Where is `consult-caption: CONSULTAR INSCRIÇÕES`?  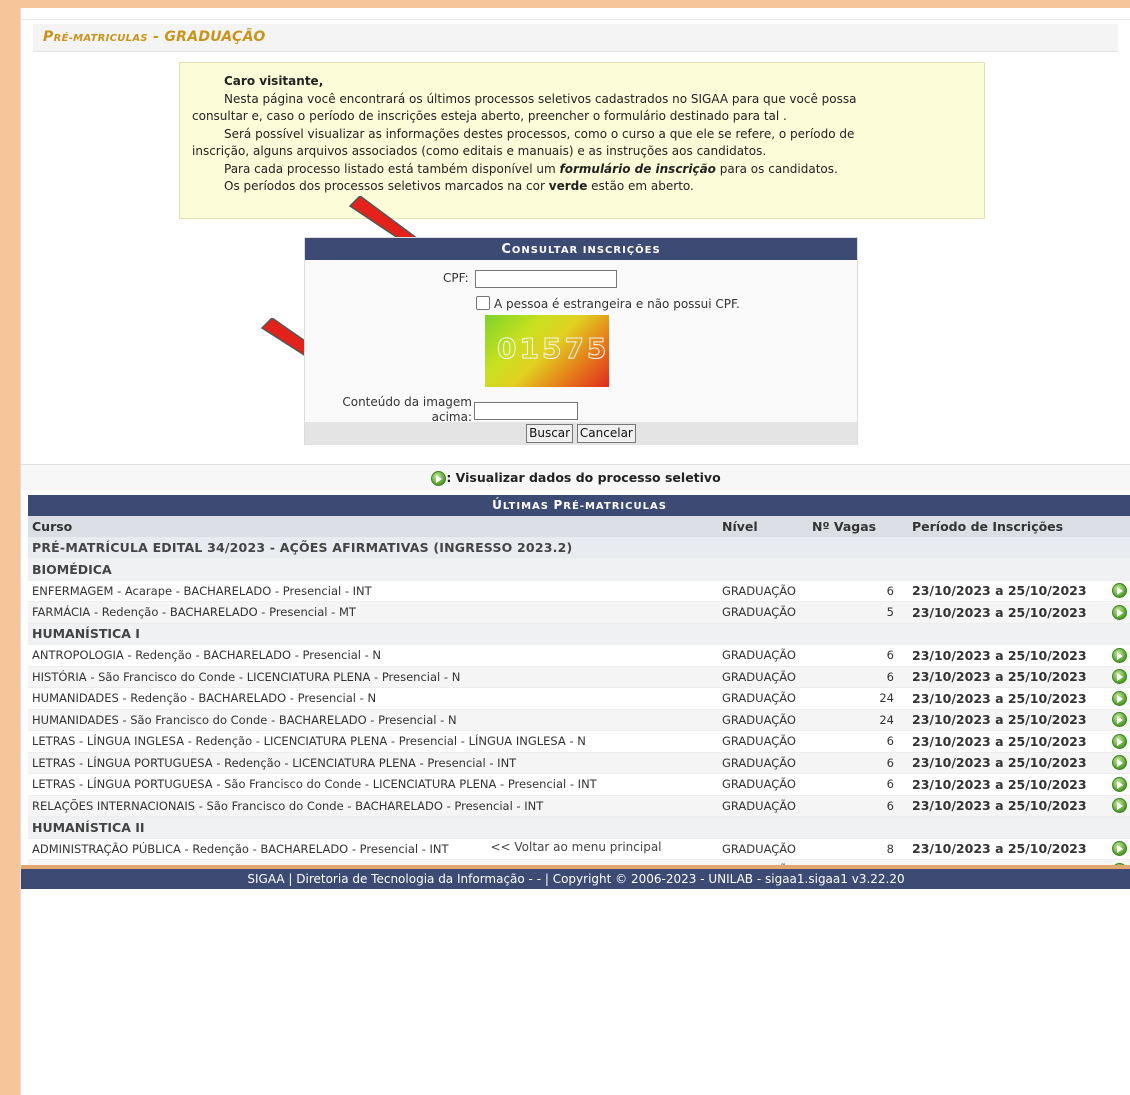
consult-caption: CONSULTAR INSCRIÇÕES is located at coordinates (581, 249).